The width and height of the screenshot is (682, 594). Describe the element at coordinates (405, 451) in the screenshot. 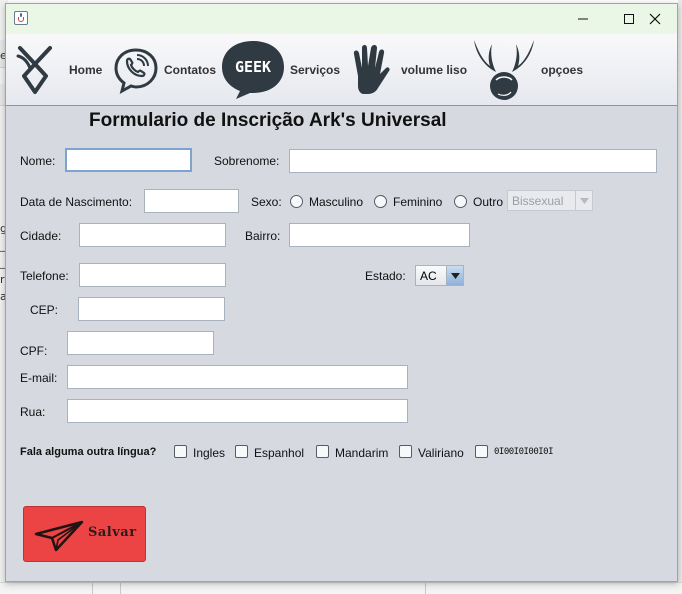

I see `lang-valiriano-checkbox` at that location.